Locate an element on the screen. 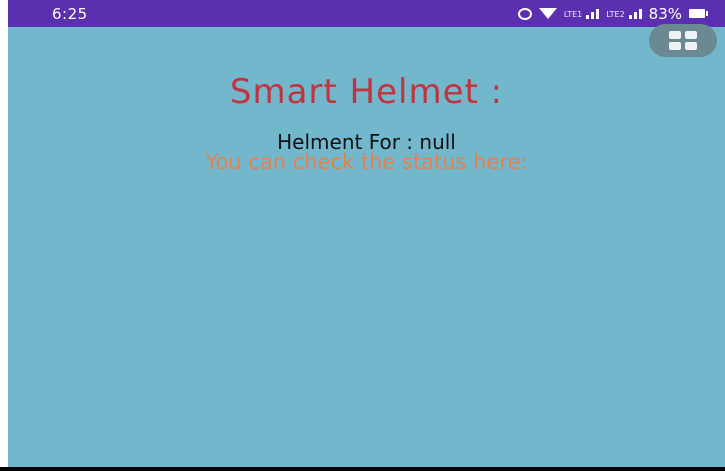  grid-menu-icon is located at coordinates (683, 40).